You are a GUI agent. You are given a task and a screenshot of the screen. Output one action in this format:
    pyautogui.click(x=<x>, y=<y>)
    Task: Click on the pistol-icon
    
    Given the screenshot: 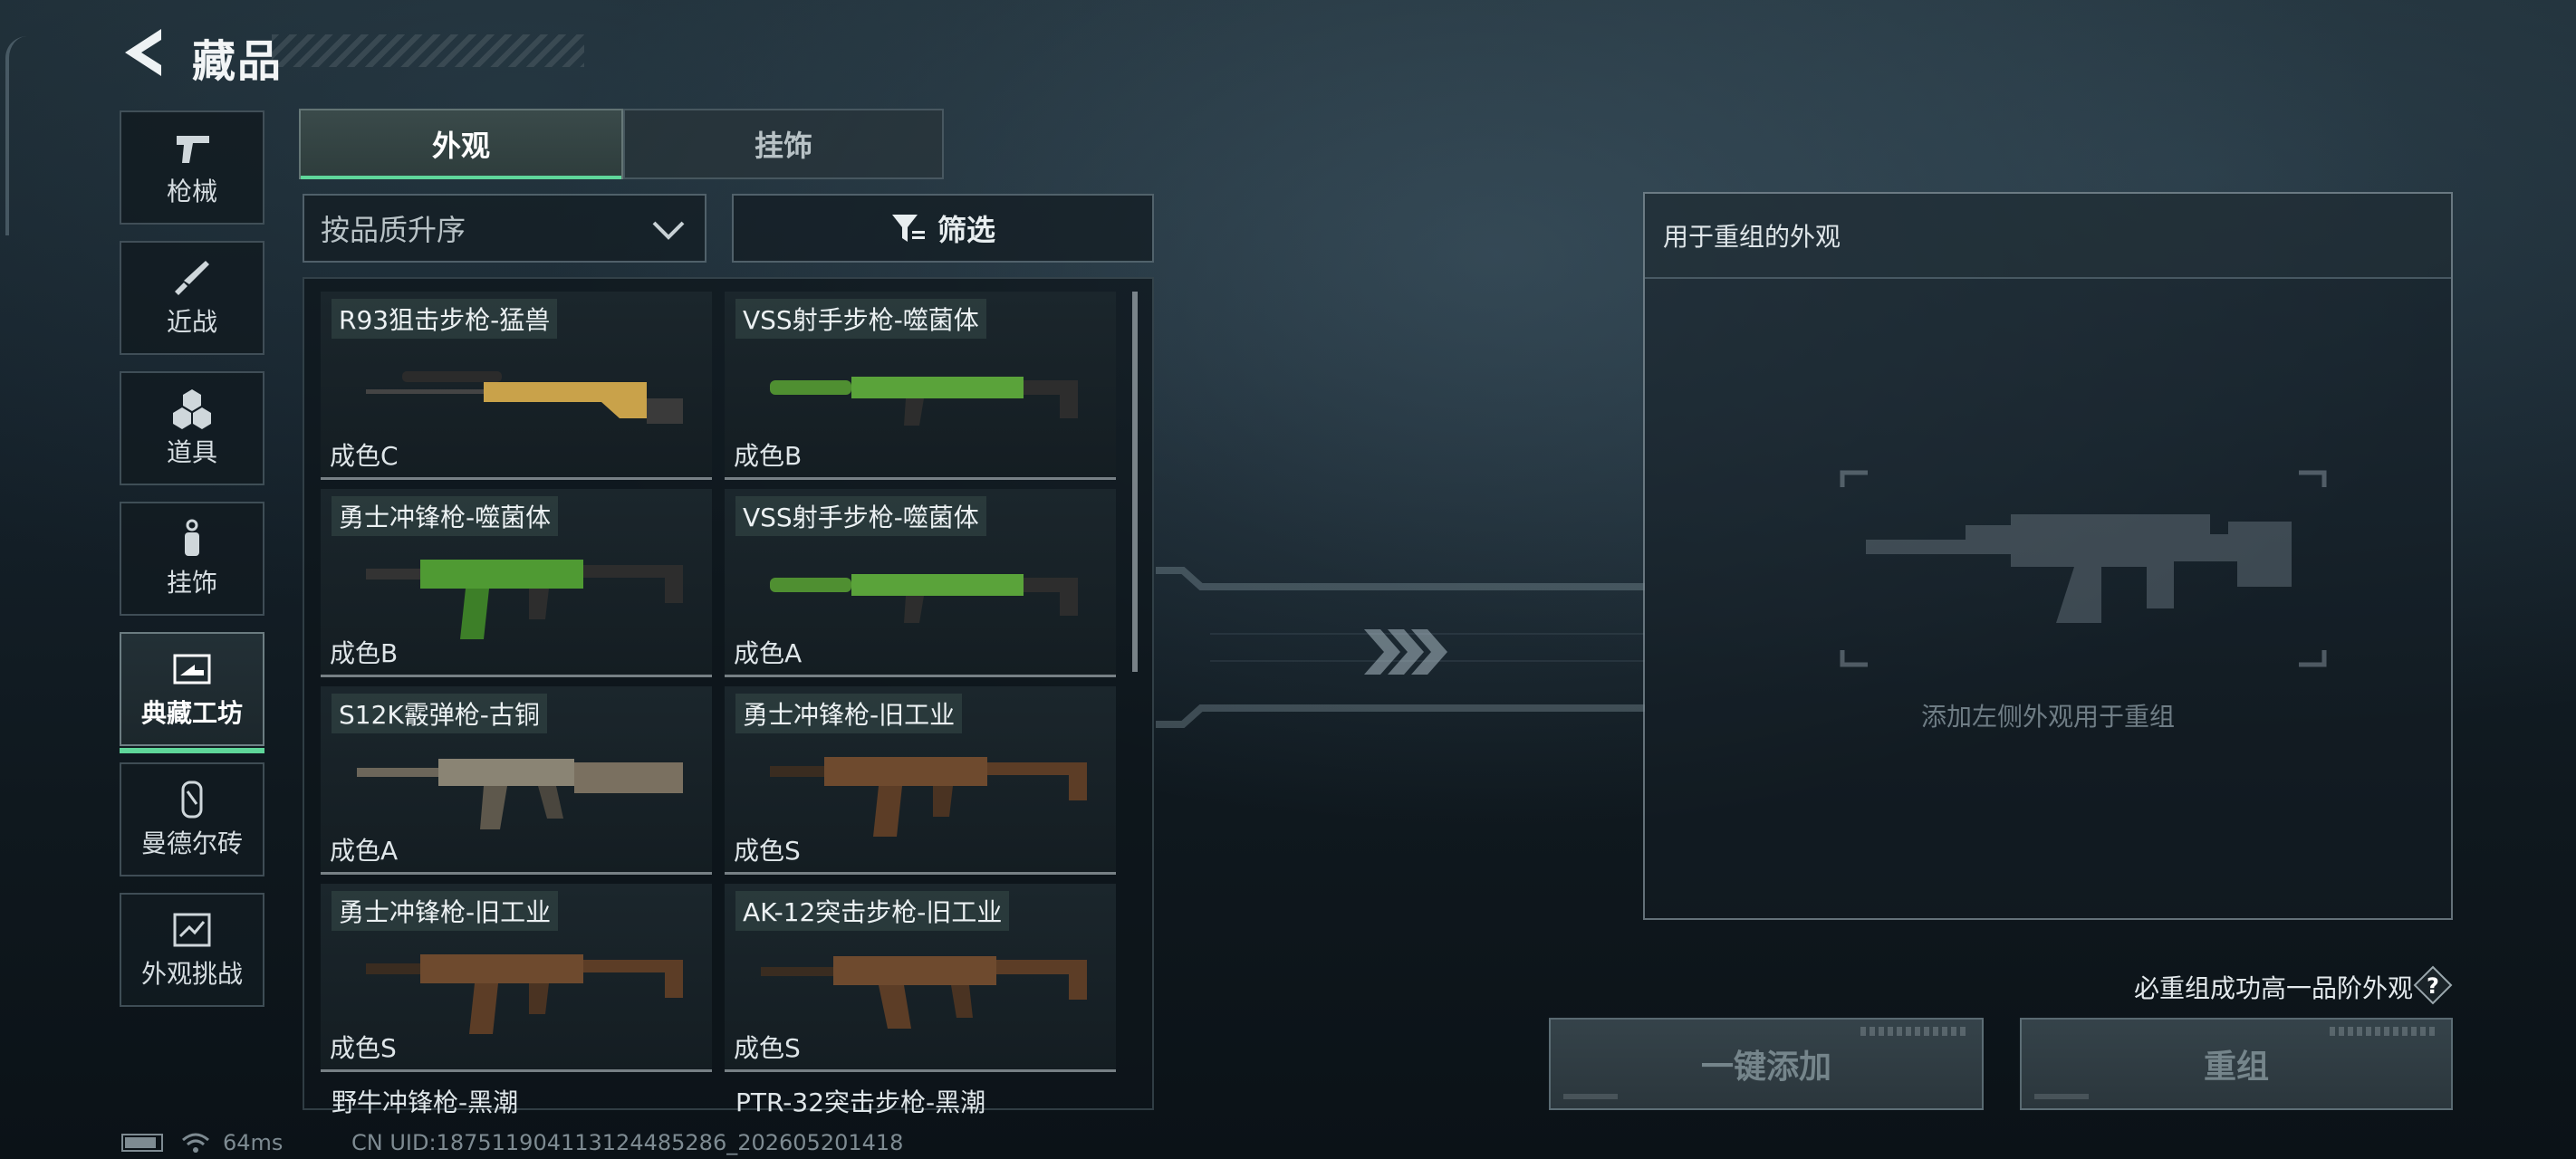 What is the action you would take?
    pyautogui.click(x=193, y=149)
    